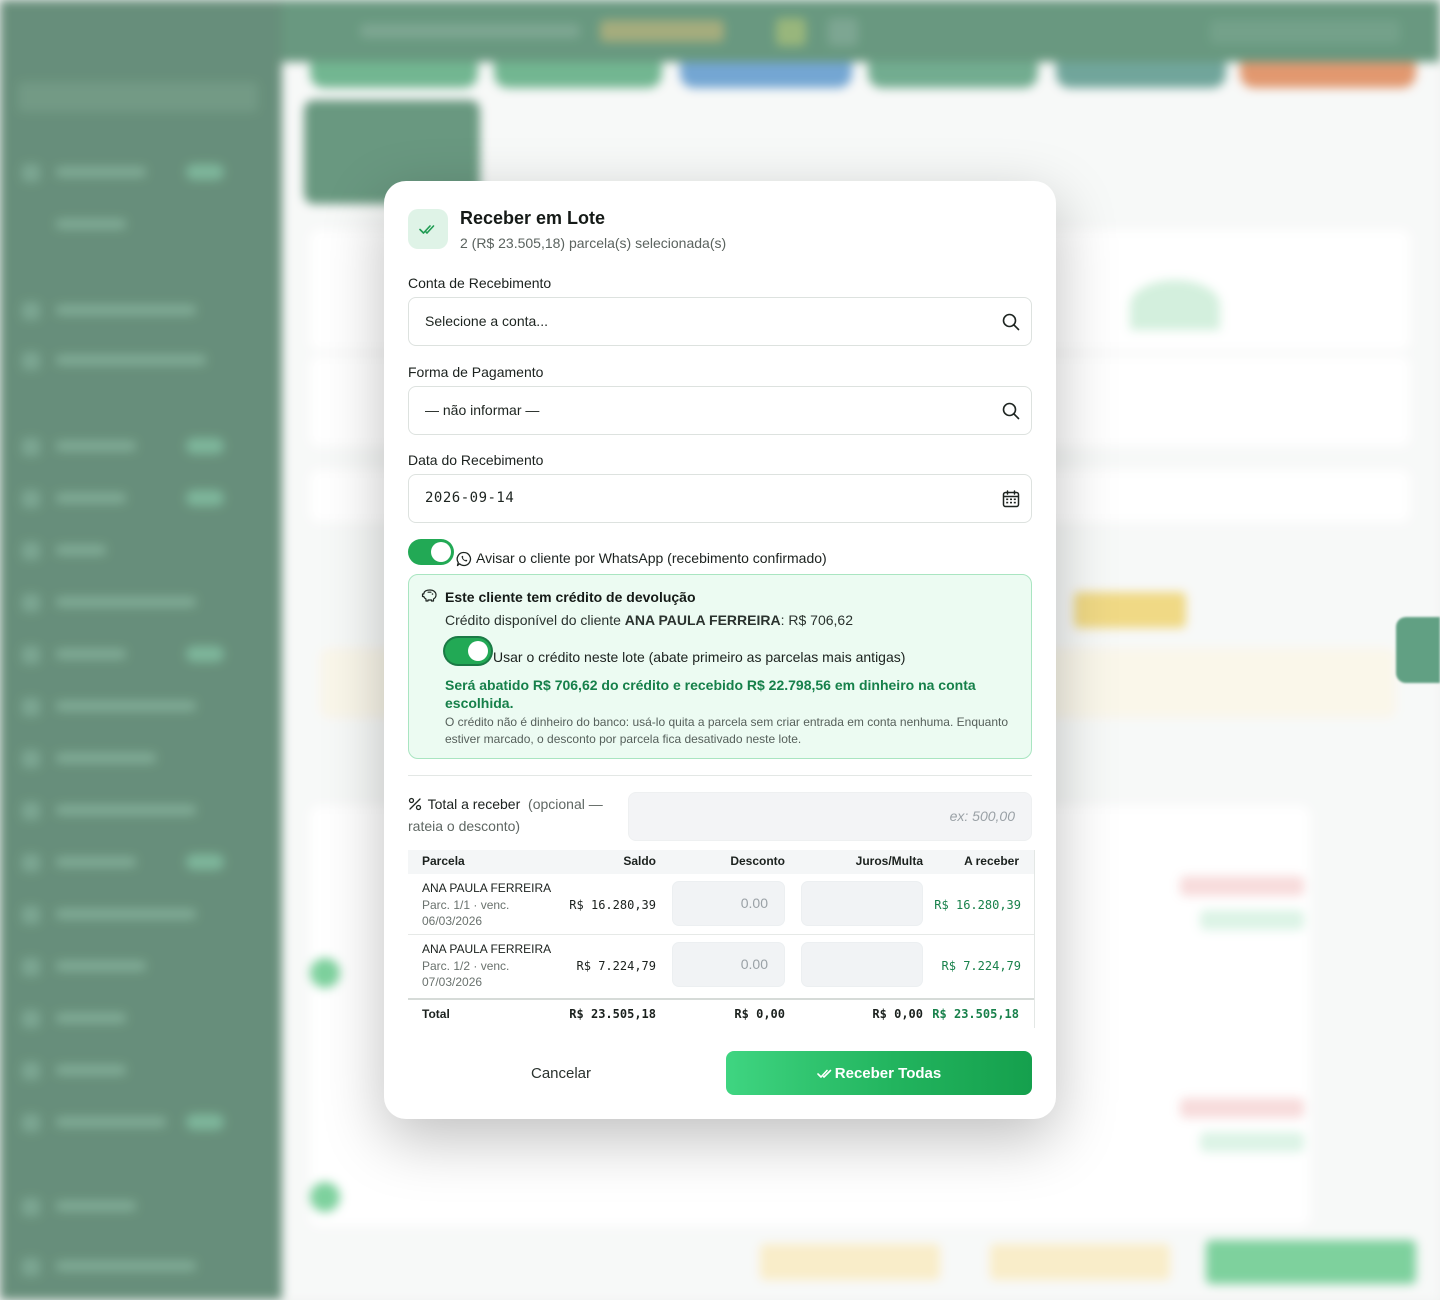 The image size is (1440, 1300). I want to click on side-collapse-tab, so click(1418, 650).